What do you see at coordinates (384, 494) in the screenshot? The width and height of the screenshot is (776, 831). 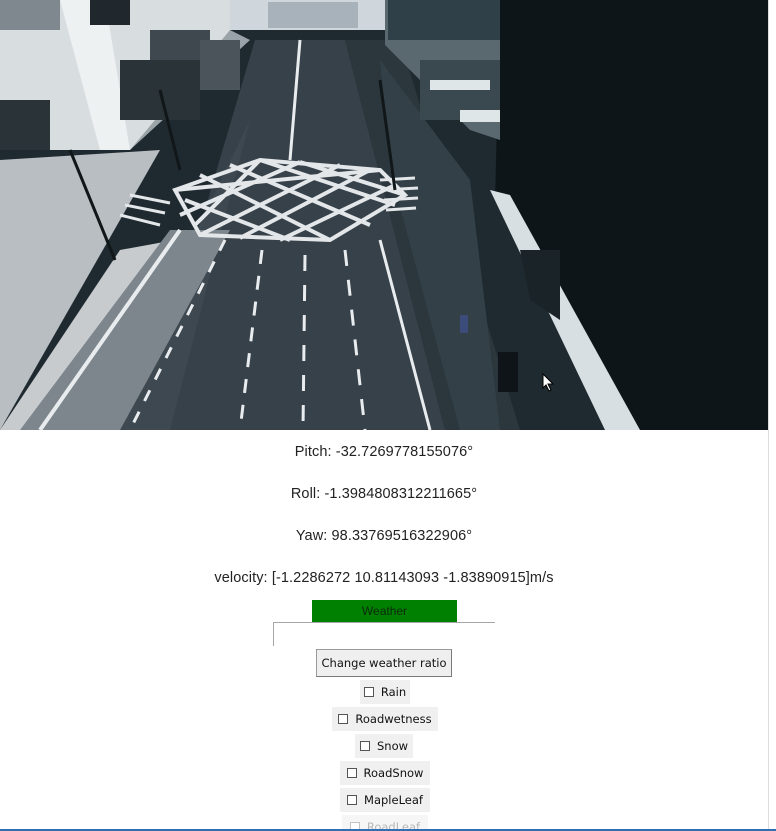 I see `roll-readout: Roll: -1.3984808312211665°` at bounding box center [384, 494].